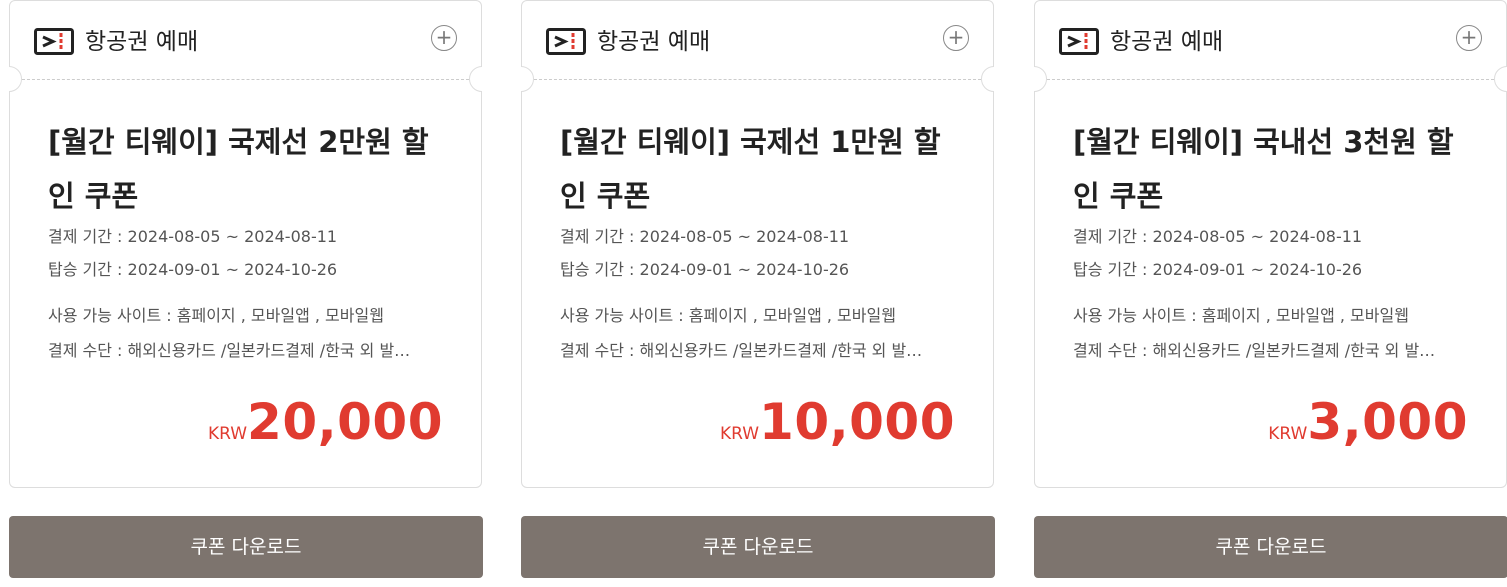  I want to click on coupon-title: [월간 티웨이] 국내선 3천원 할인 쿠폰, so click(1263, 169).